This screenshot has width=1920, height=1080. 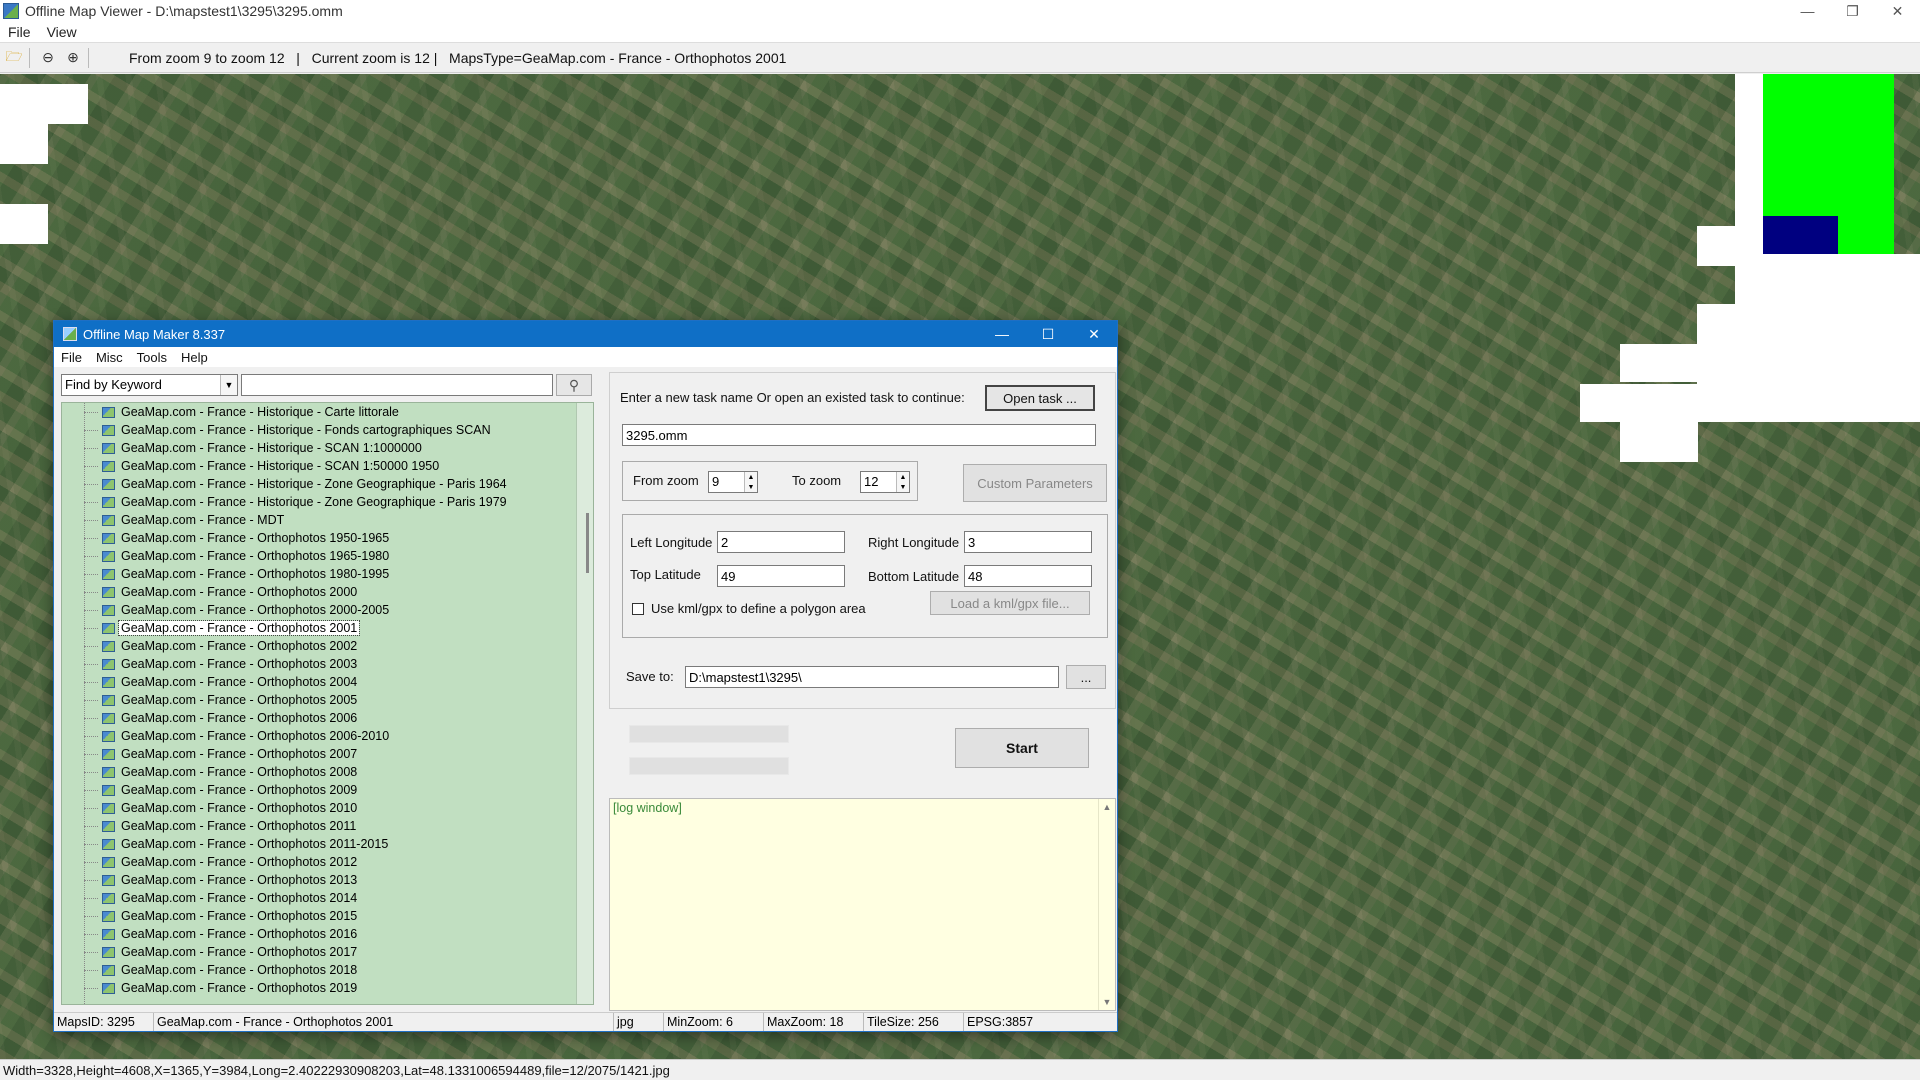 What do you see at coordinates (327, 808) in the screenshot?
I see `tree-item: GeaMap.com - France - Orthophotos 2010` at bounding box center [327, 808].